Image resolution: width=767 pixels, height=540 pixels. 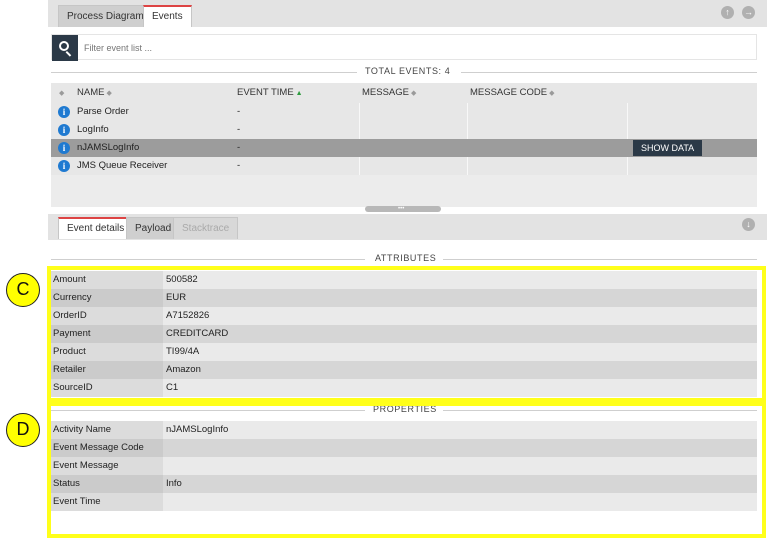 What do you see at coordinates (407, 227) in the screenshot?
I see `detail-tab-bar: Event details Payload Stacktrace ↓` at bounding box center [407, 227].